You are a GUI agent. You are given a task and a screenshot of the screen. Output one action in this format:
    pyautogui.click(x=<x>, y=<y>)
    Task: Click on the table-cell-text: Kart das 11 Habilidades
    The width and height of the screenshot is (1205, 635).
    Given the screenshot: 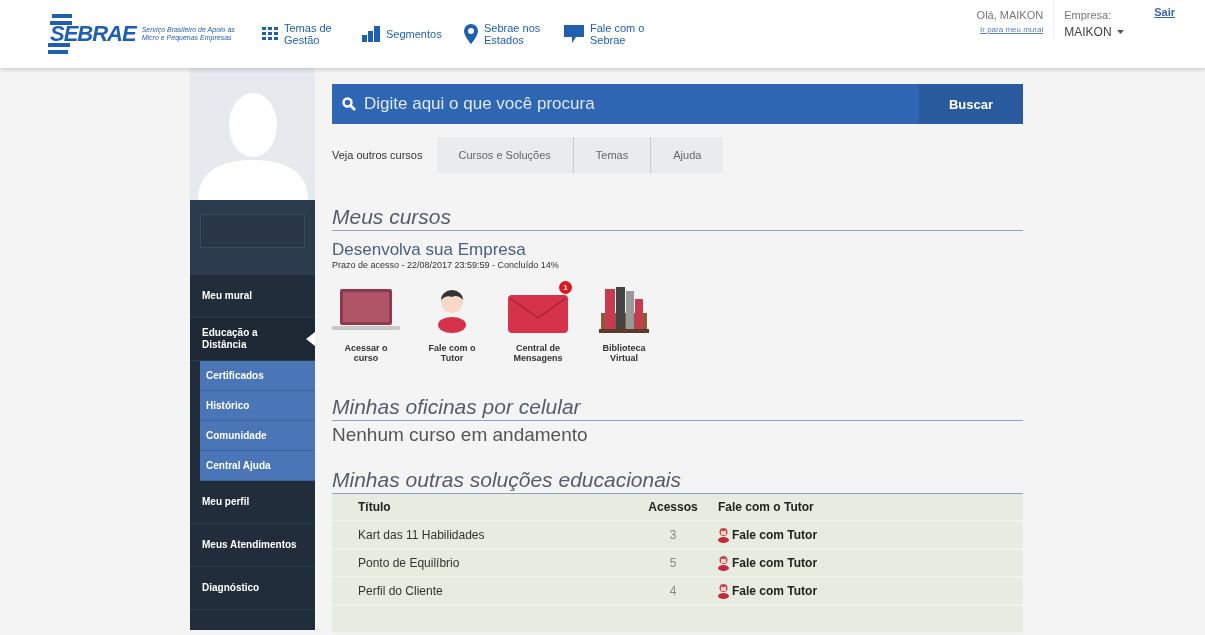 What is the action you would take?
    pyautogui.click(x=422, y=535)
    